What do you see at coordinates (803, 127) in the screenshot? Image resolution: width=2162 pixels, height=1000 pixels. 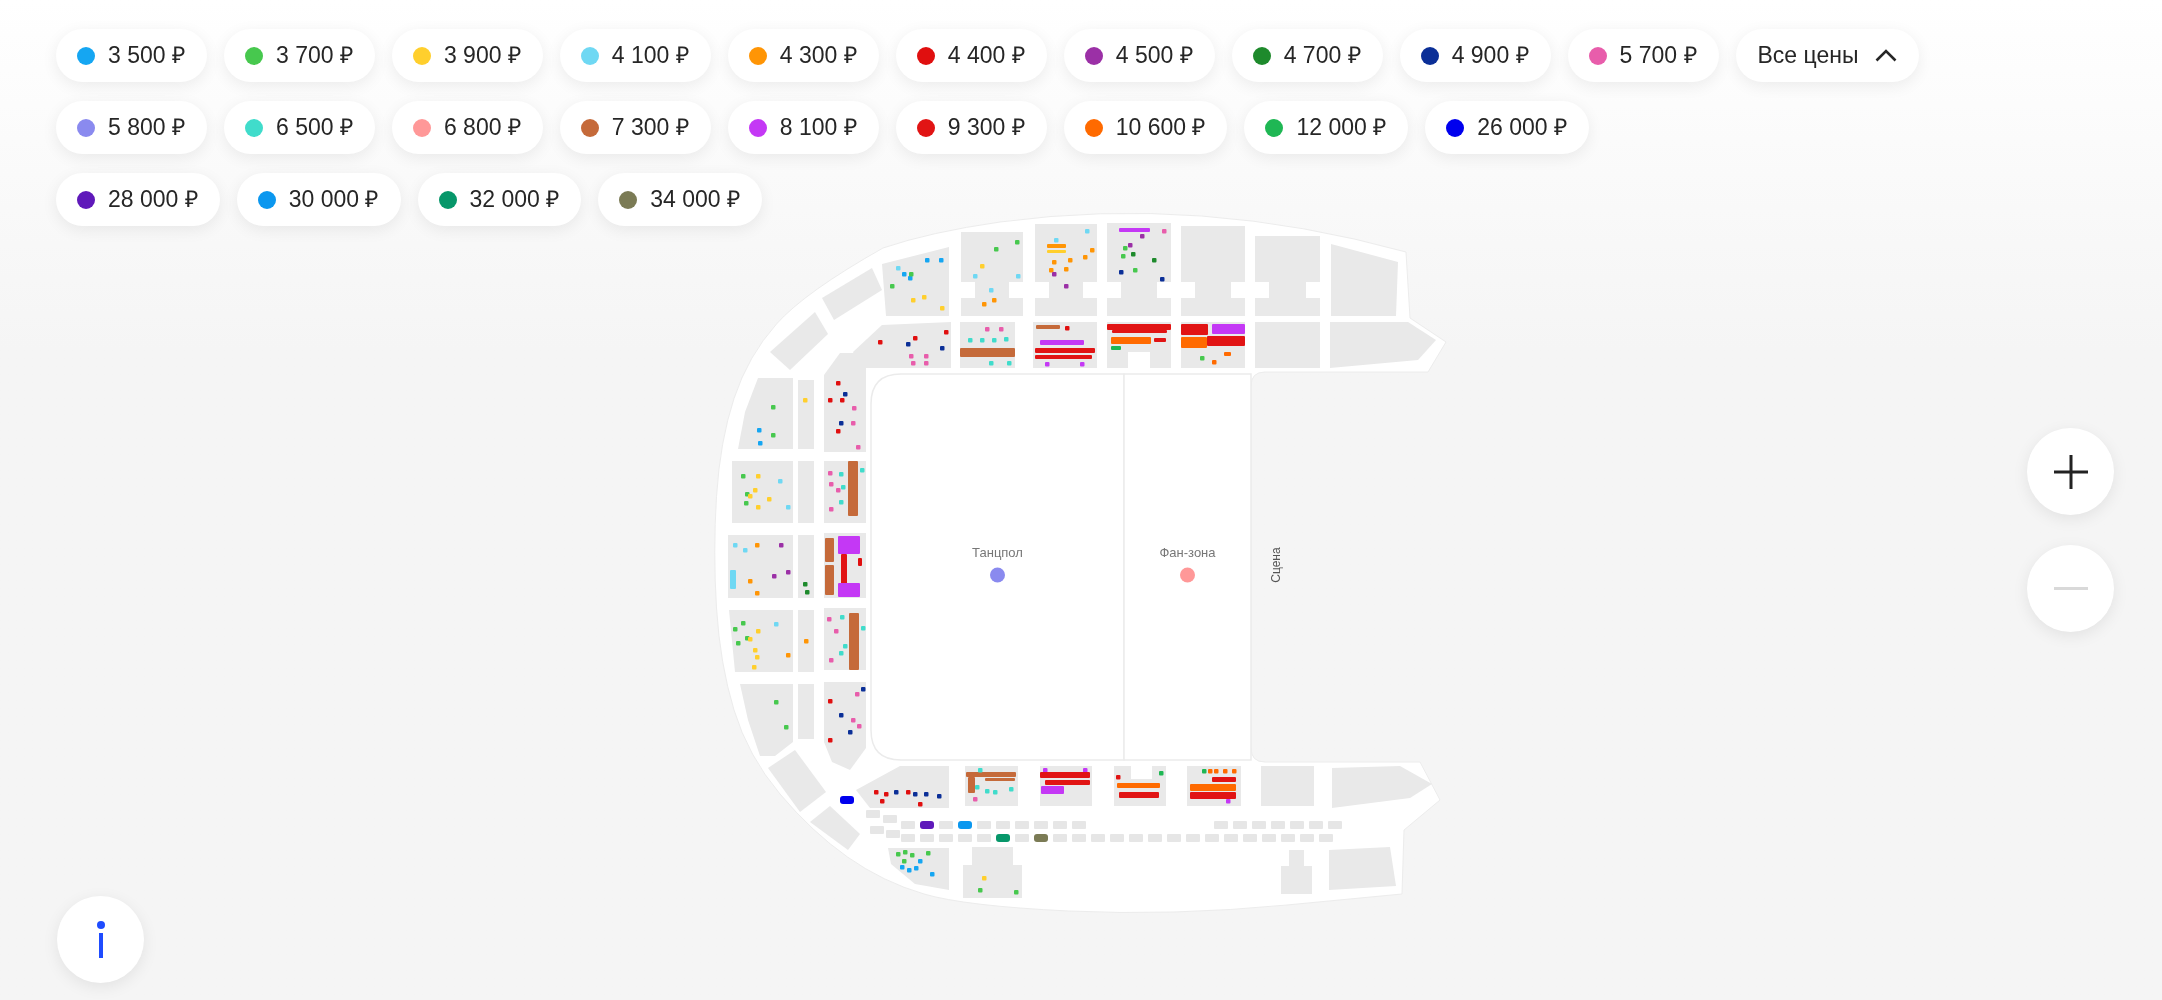 I see `price-filter-chip: 8 100 ₽` at bounding box center [803, 127].